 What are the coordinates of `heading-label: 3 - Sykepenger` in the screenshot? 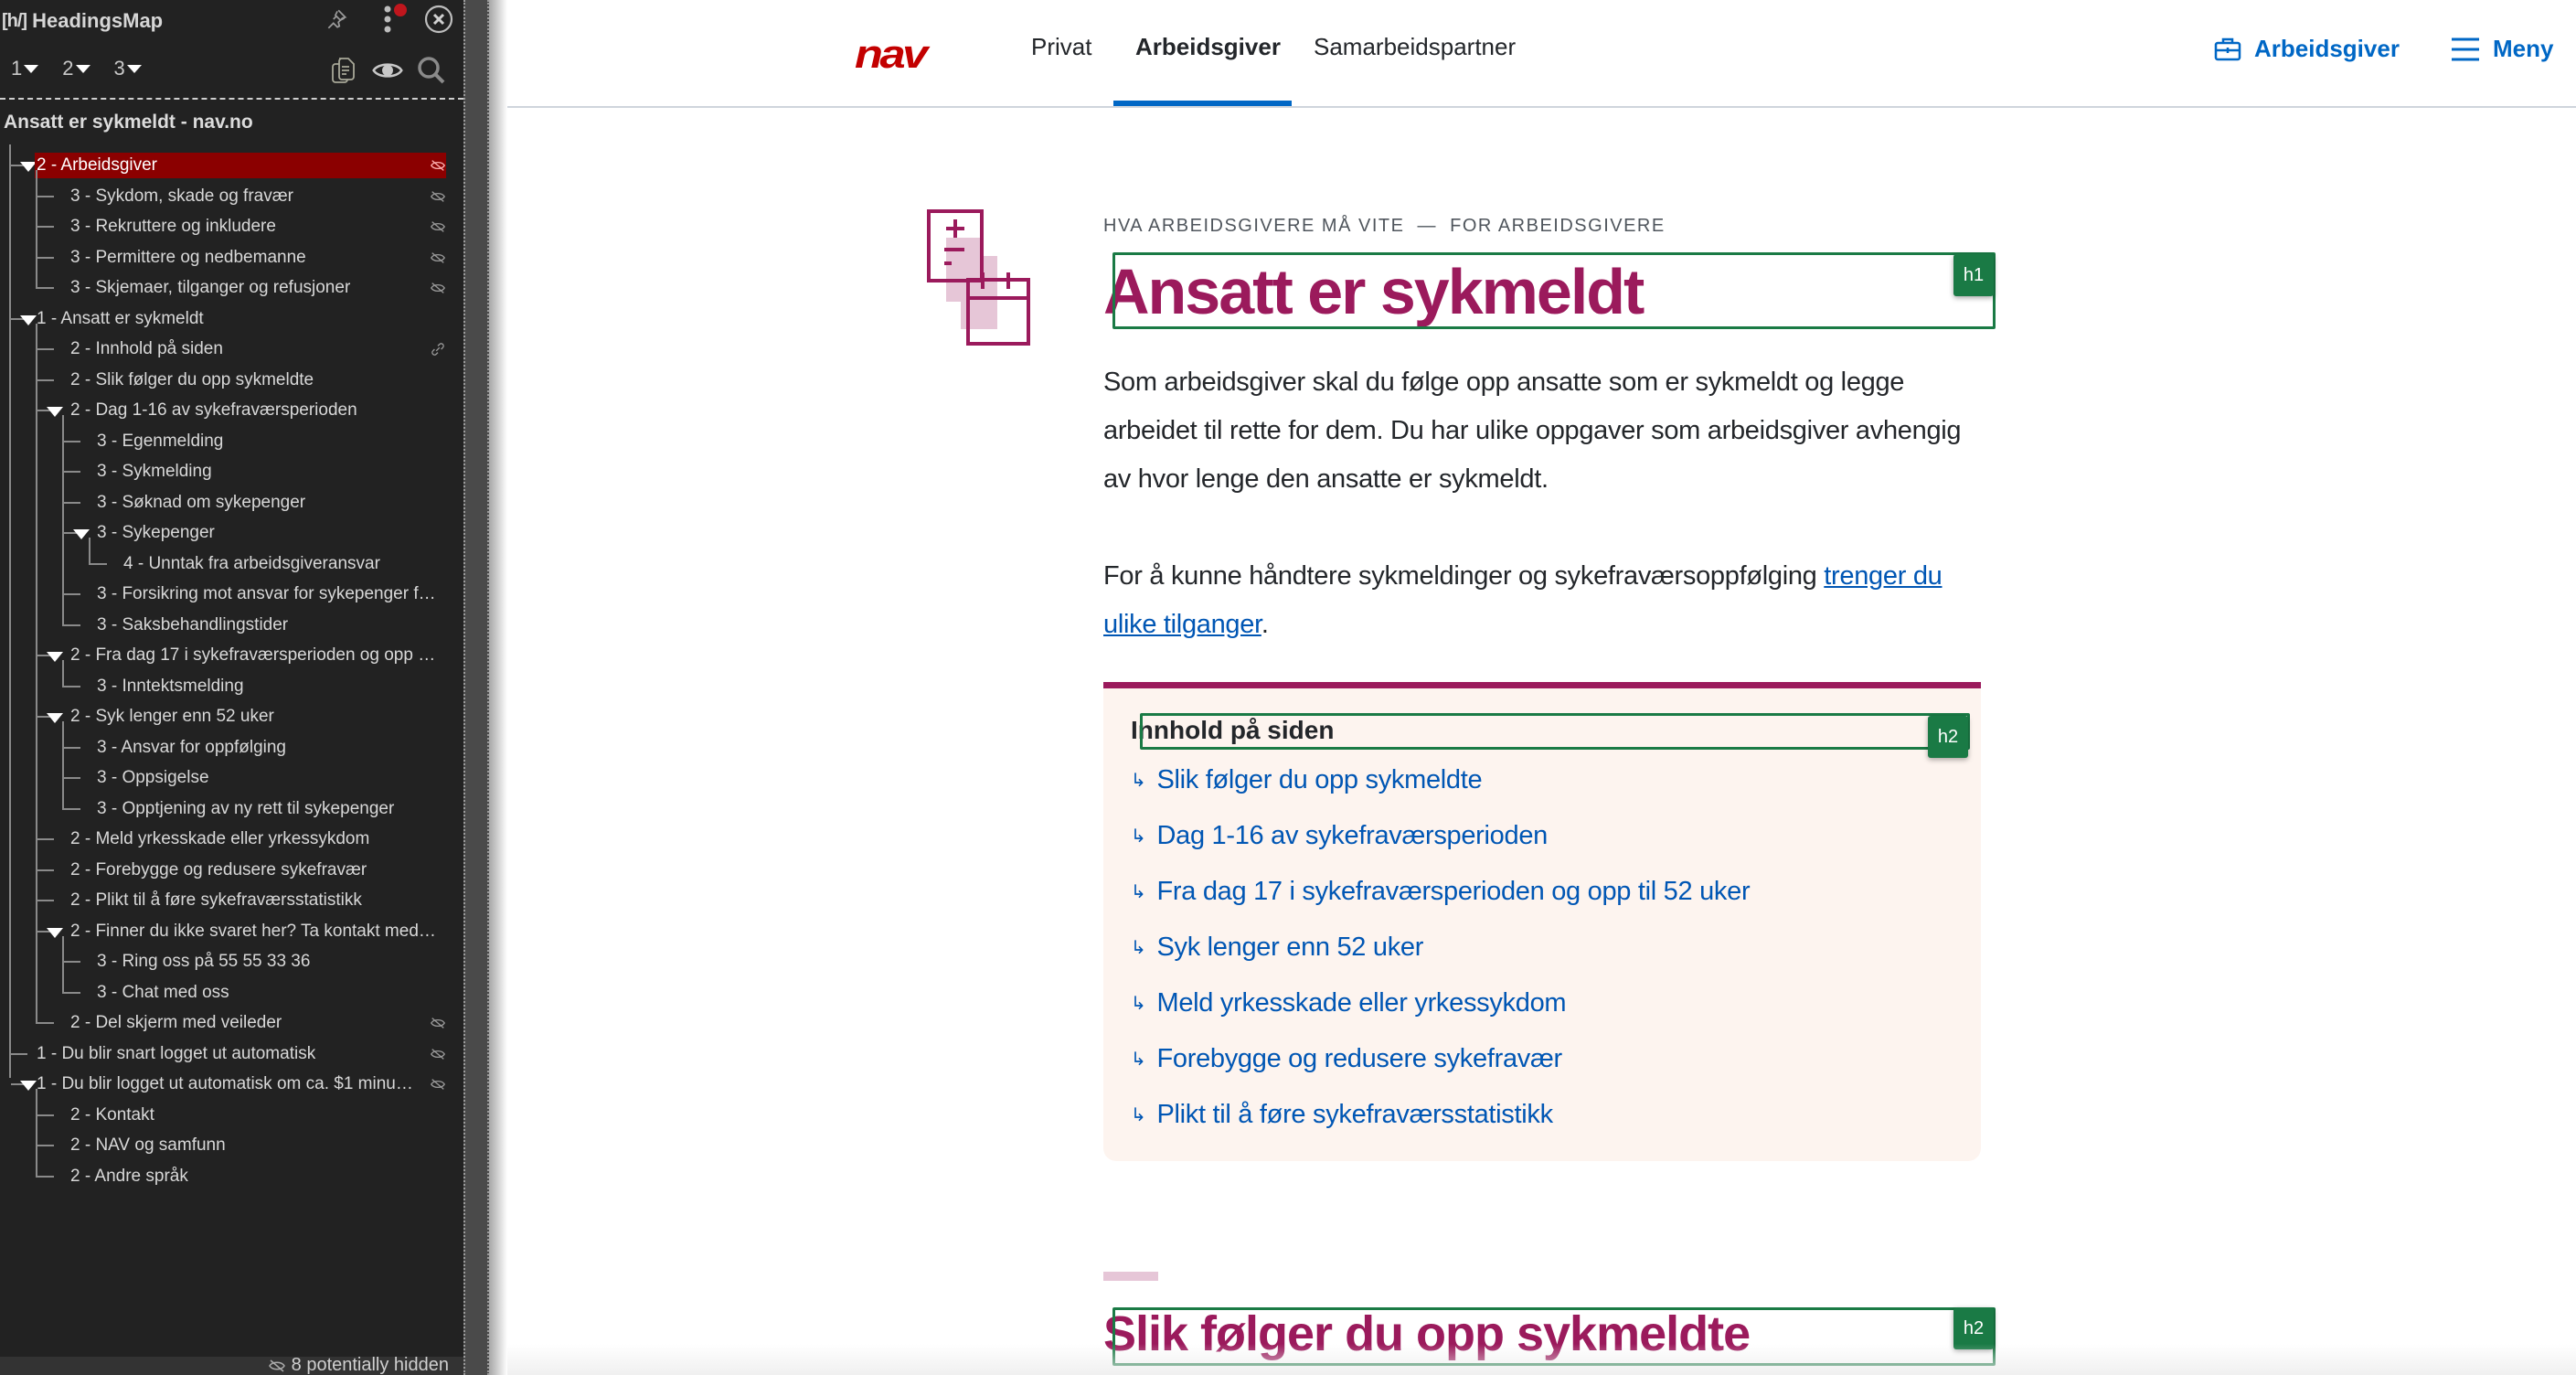 It's located at (267, 533).